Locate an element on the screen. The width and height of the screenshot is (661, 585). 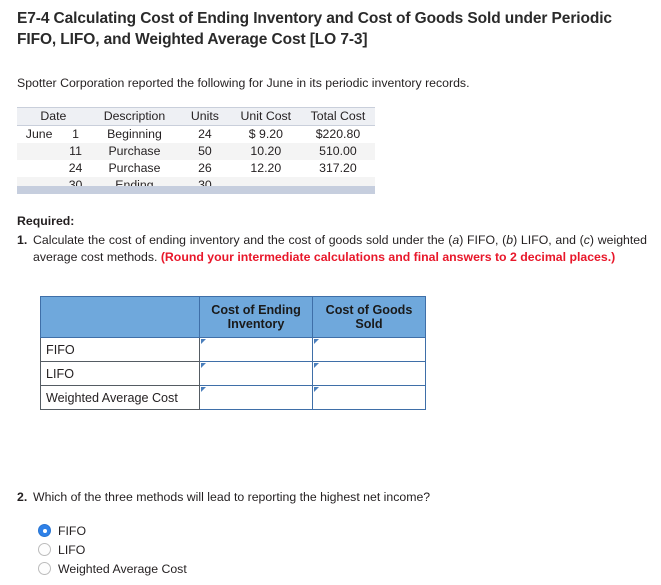
table-row: 11 Purchase 50 10.20 510.00 is located at coordinates (196, 151).